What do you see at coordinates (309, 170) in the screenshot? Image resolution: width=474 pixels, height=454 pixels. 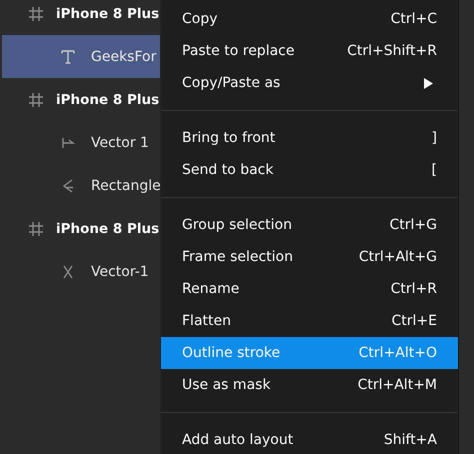 I see `menu-item: Send to back [` at bounding box center [309, 170].